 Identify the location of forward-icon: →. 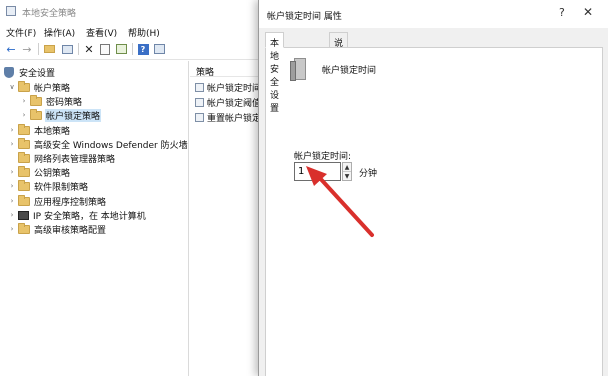
(27, 49).